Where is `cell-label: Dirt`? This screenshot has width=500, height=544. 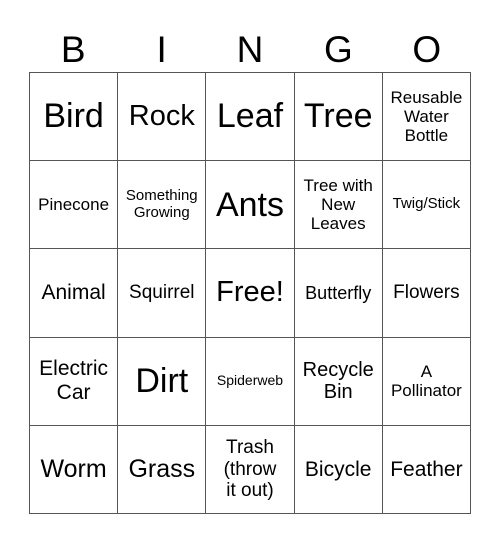 cell-label: Dirt is located at coordinates (162, 380).